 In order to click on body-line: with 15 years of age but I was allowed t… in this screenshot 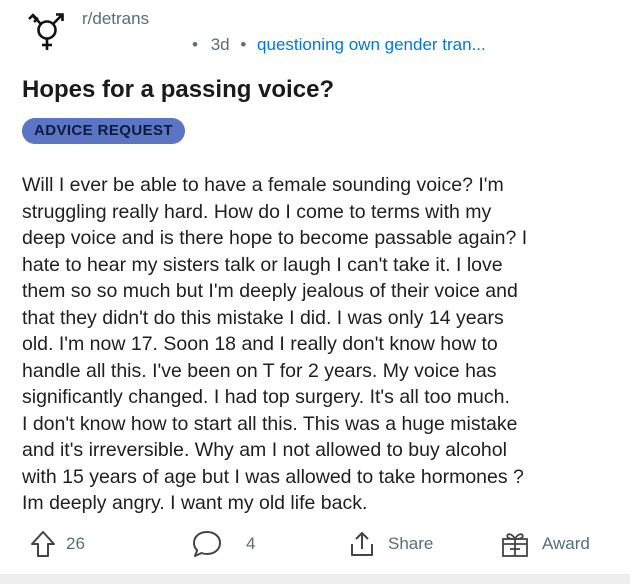, I will do `click(273, 476)`.